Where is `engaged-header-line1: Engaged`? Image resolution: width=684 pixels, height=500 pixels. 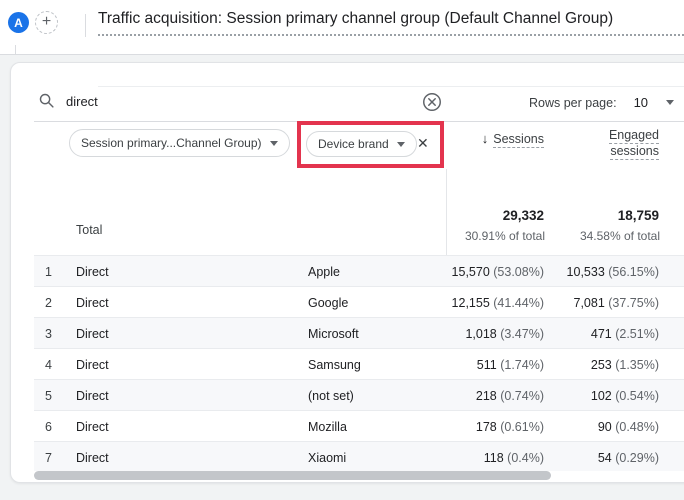 engaged-header-line1: Engaged is located at coordinates (633, 136).